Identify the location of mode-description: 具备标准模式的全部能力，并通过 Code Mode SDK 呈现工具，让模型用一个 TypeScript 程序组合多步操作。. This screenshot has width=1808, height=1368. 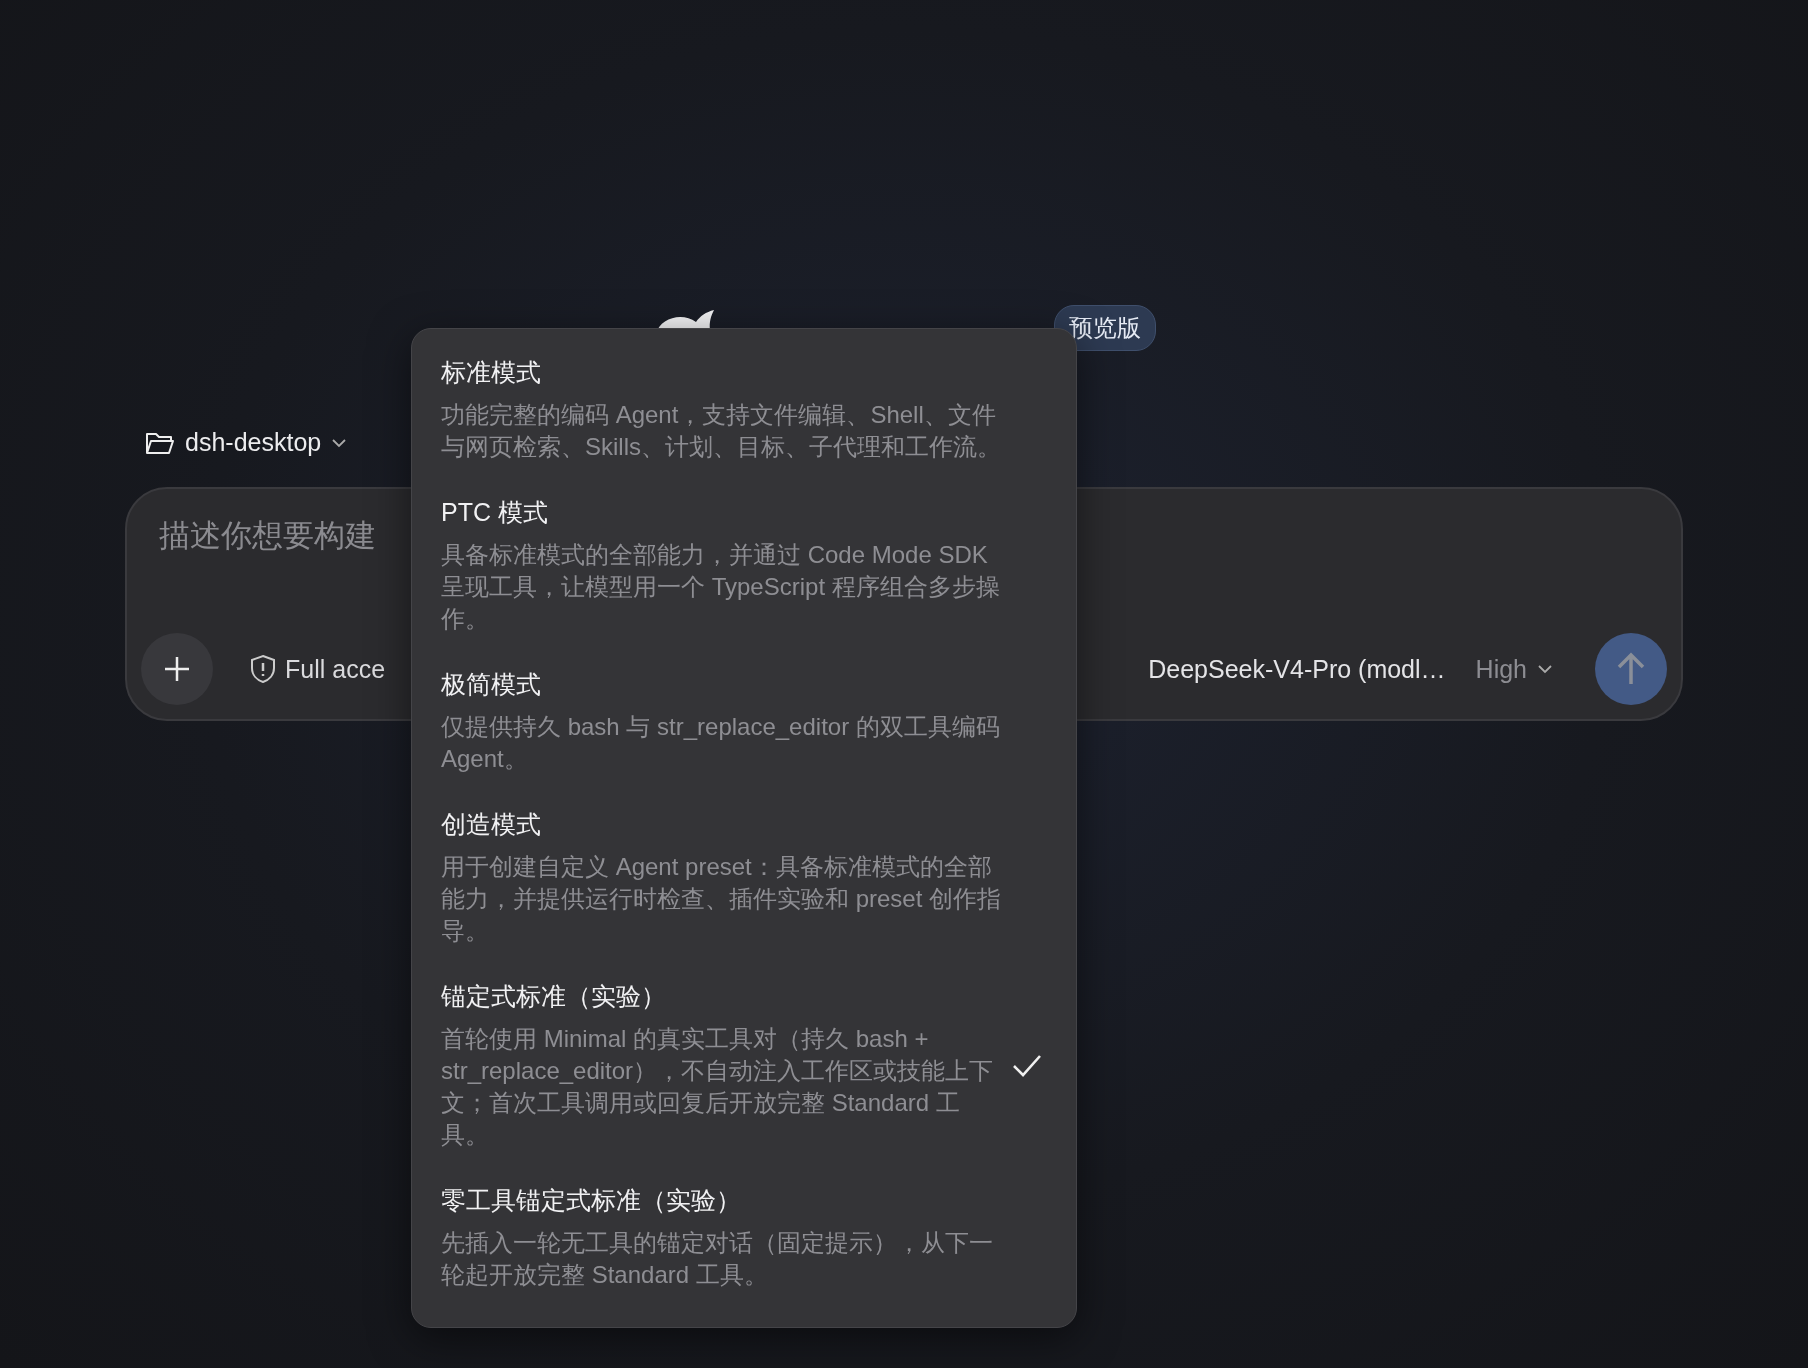
(721, 587).